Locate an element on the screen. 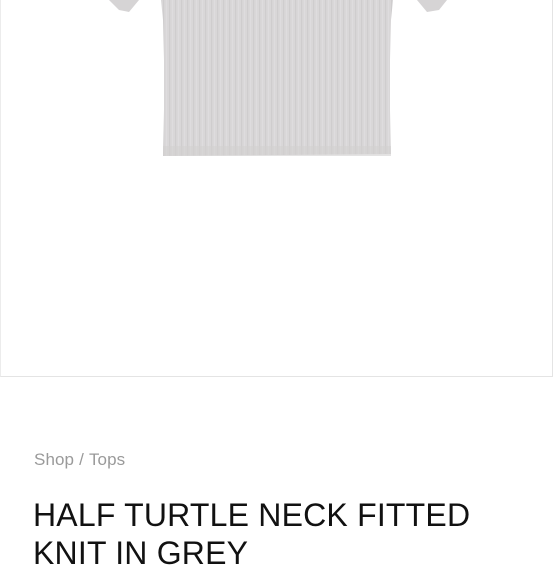 This screenshot has height=572, width=553. breadcrumb-tops-link: Tops is located at coordinates (107, 459).